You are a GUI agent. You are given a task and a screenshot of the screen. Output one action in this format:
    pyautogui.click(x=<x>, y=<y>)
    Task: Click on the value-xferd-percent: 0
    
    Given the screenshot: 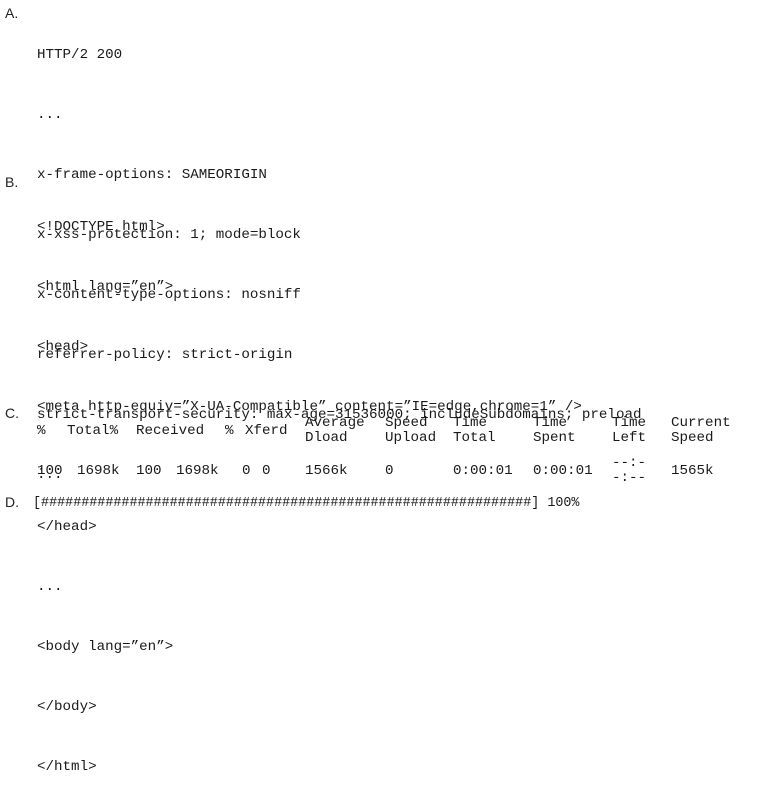 What is the action you would take?
    pyautogui.click(x=246, y=471)
    